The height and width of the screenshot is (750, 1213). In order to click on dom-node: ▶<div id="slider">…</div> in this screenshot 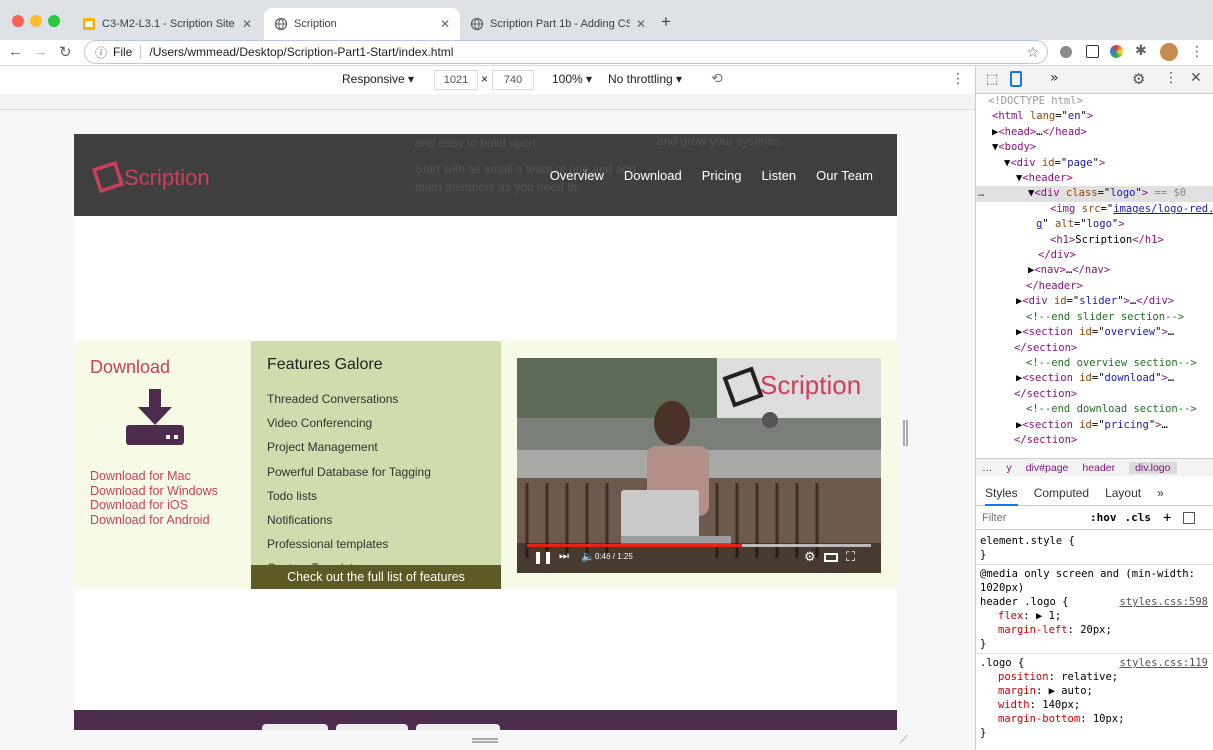, I will do `click(1094, 301)`.